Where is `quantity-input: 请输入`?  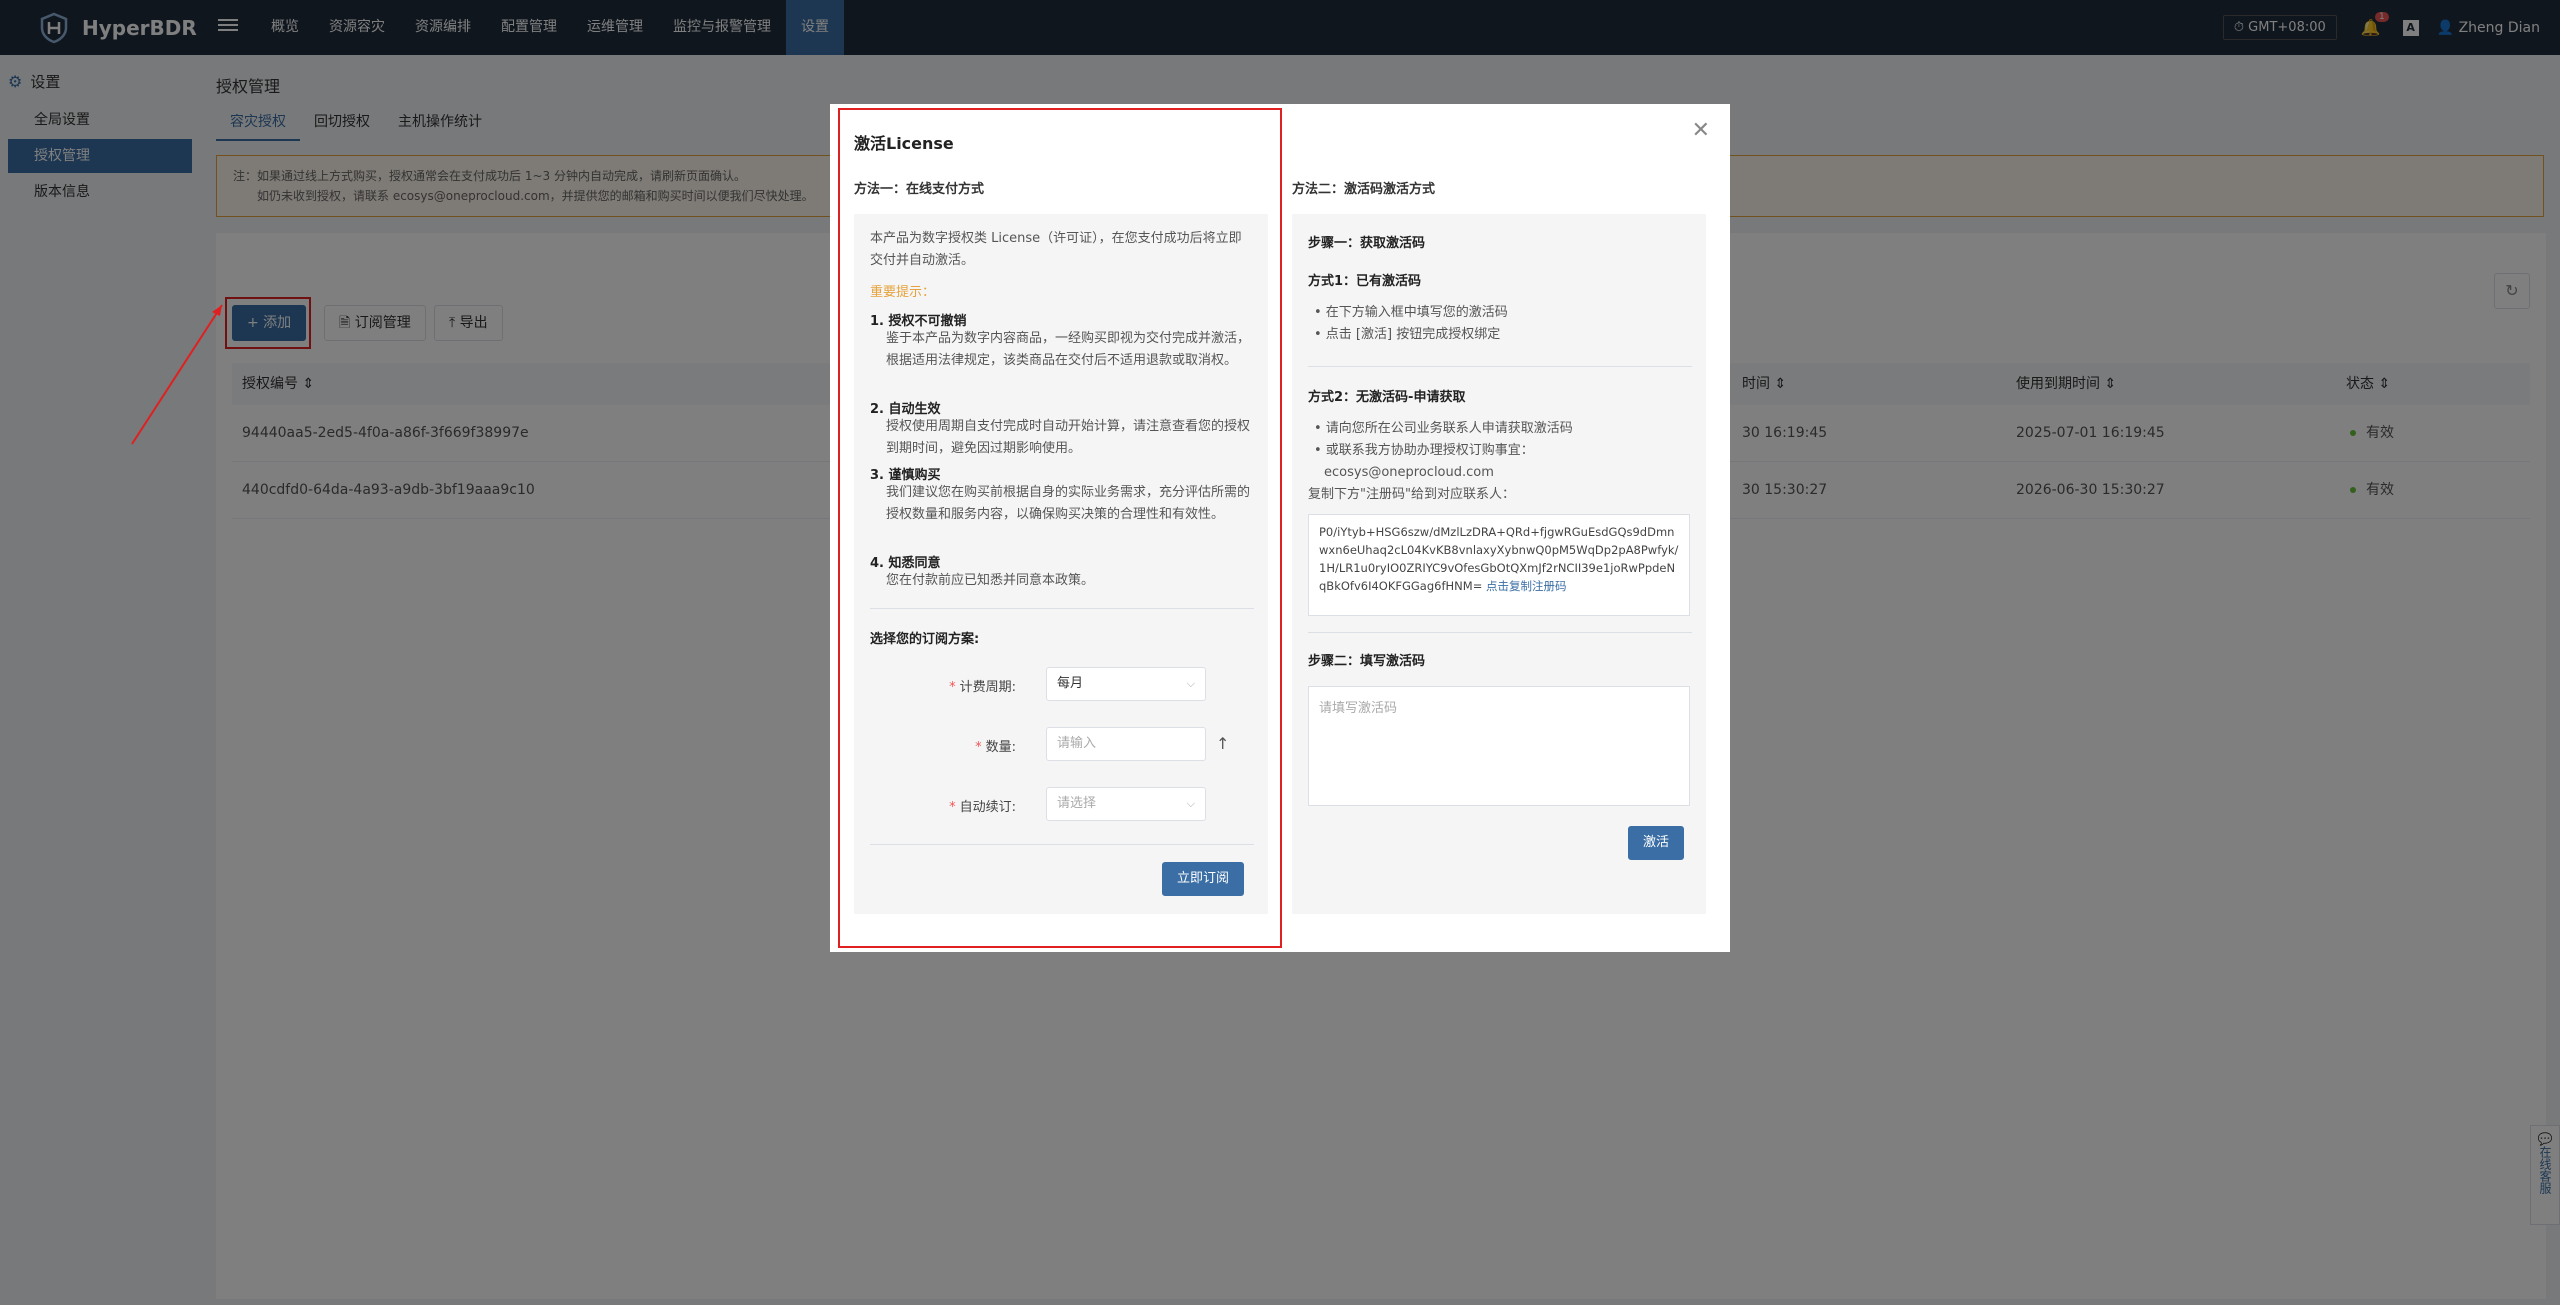 quantity-input: 请输入 is located at coordinates (1126, 744).